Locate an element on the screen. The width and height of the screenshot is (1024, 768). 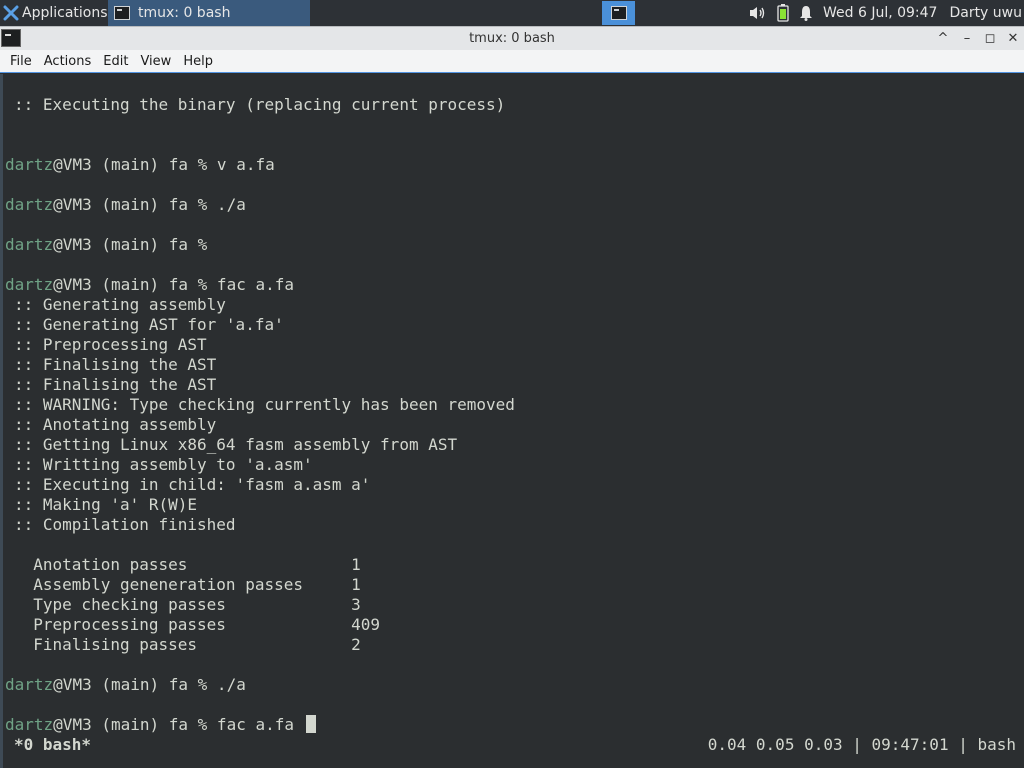
terminal-output-text: Preprocessing passes 409 is located at coordinates (197, 624).